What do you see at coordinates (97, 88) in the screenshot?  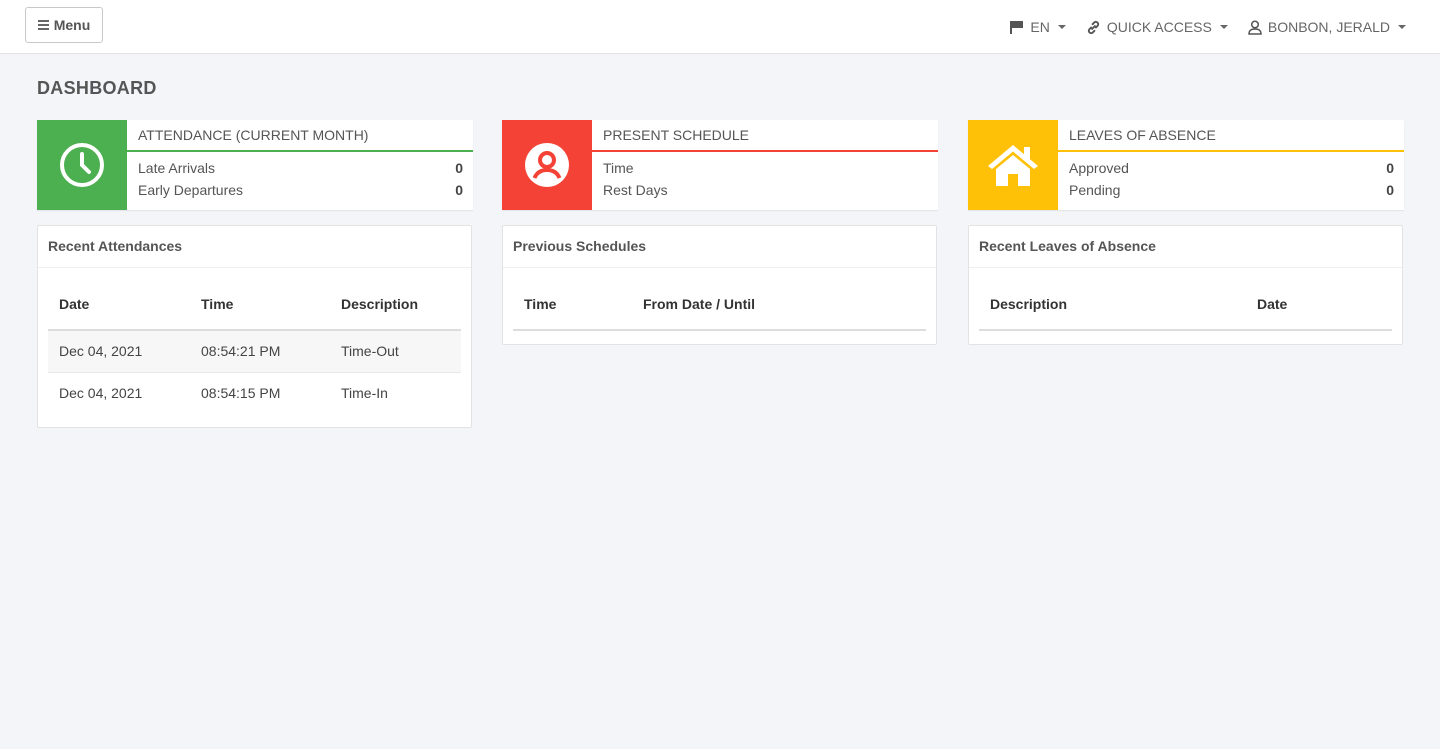 I see `page-title: DASHBOARD` at bounding box center [97, 88].